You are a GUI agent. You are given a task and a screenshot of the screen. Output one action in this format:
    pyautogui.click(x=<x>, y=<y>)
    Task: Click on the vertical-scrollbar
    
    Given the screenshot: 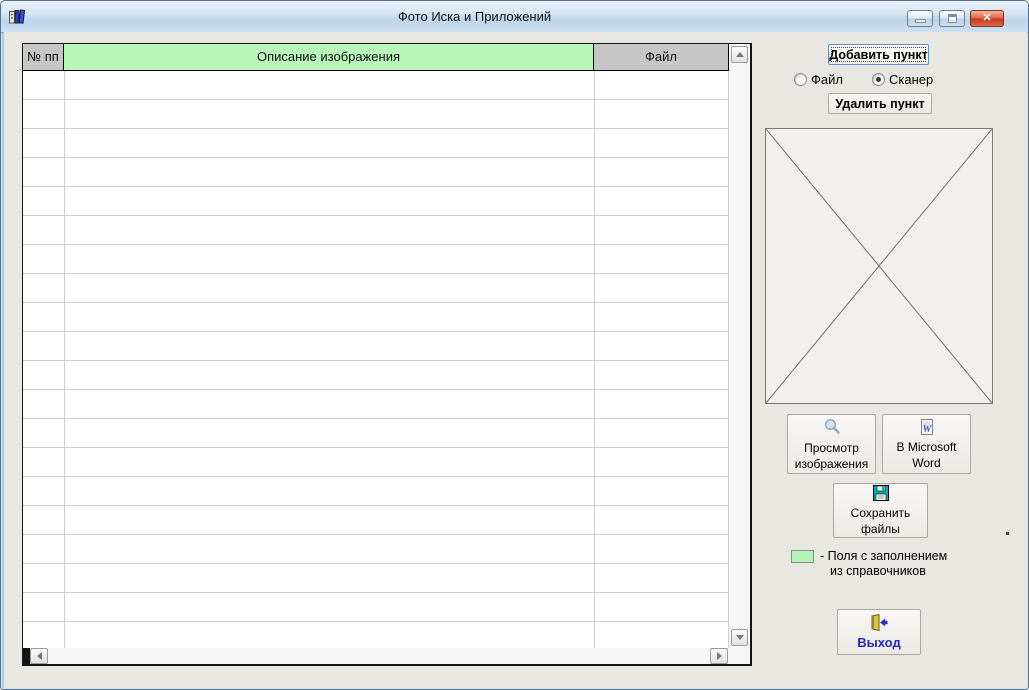 What is the action you would take?
    pyautogui.click(x=739, y=346)
    